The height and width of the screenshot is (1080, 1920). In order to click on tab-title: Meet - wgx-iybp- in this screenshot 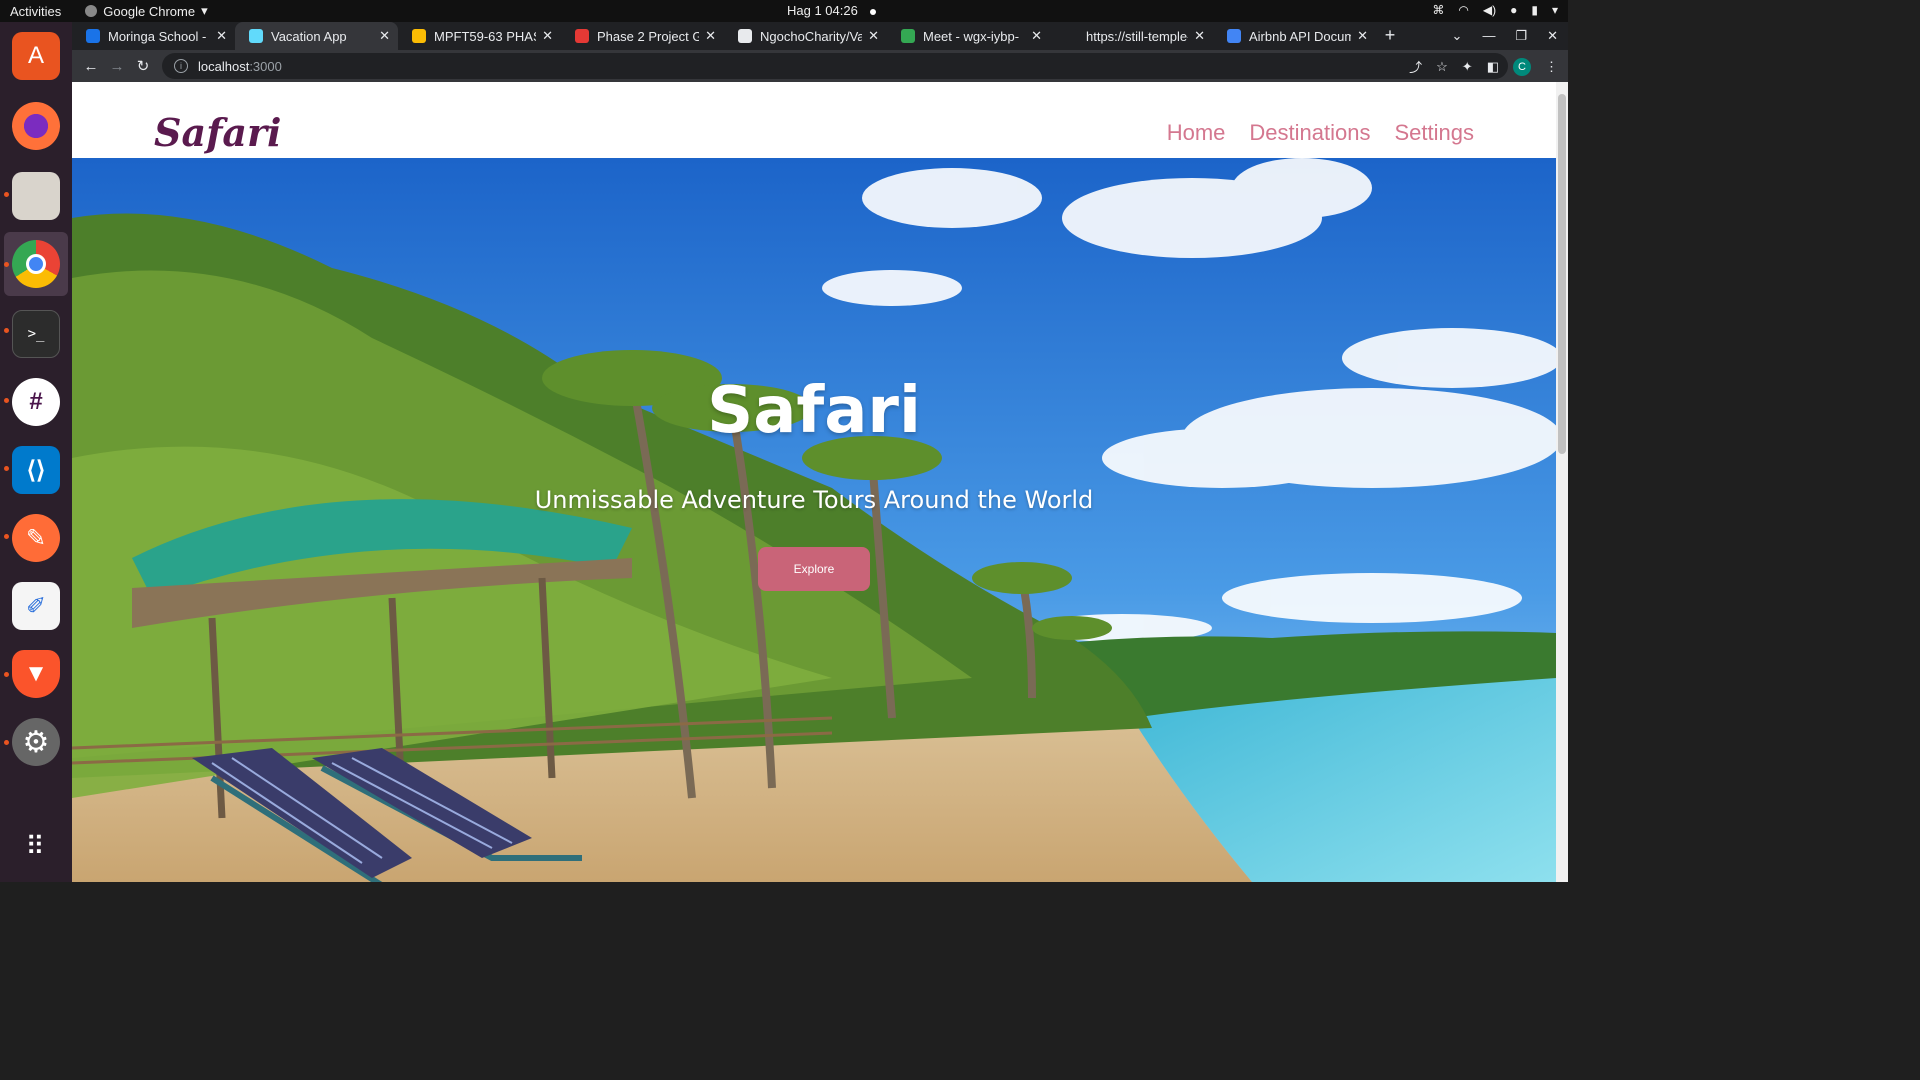, I will do `click(971, 36)`.